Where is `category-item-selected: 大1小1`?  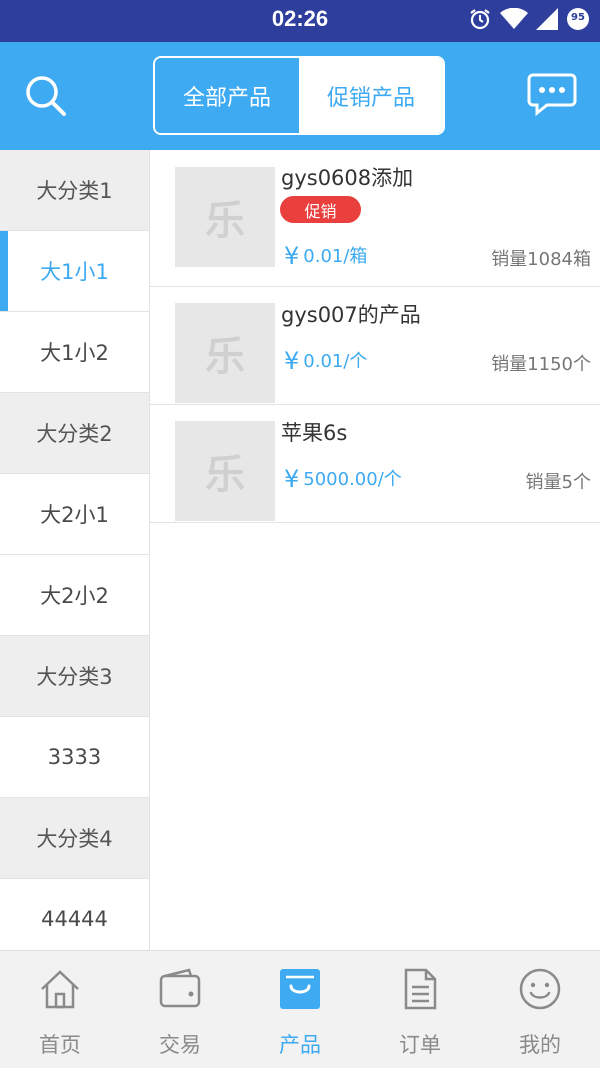
category-item-selected: 大1小1 is located at coordinates (74, 271).